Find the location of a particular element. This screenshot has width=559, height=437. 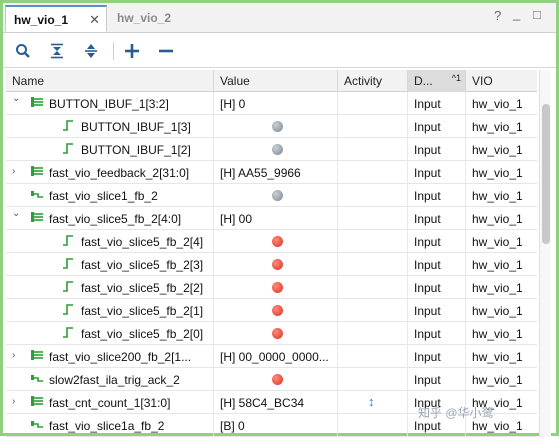

column-header-value: Value is located at coordinates (276, 81).